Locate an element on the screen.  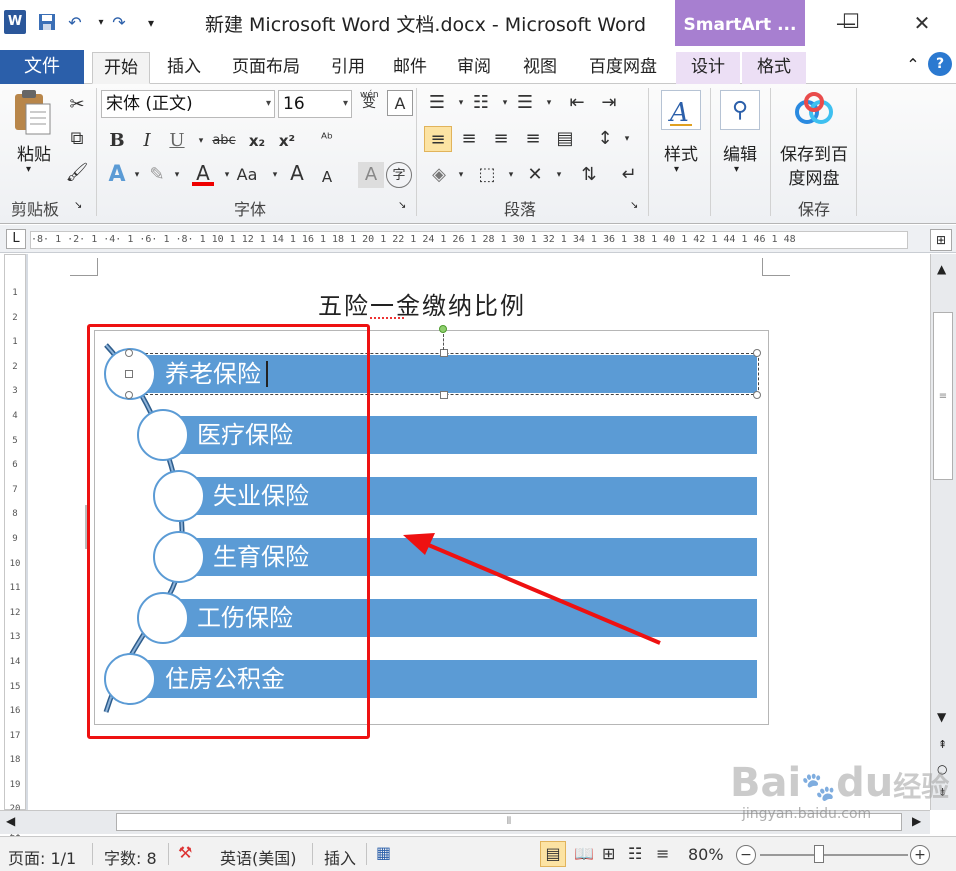
bullets-icon: ☰ is located at coordinates (437, 103).